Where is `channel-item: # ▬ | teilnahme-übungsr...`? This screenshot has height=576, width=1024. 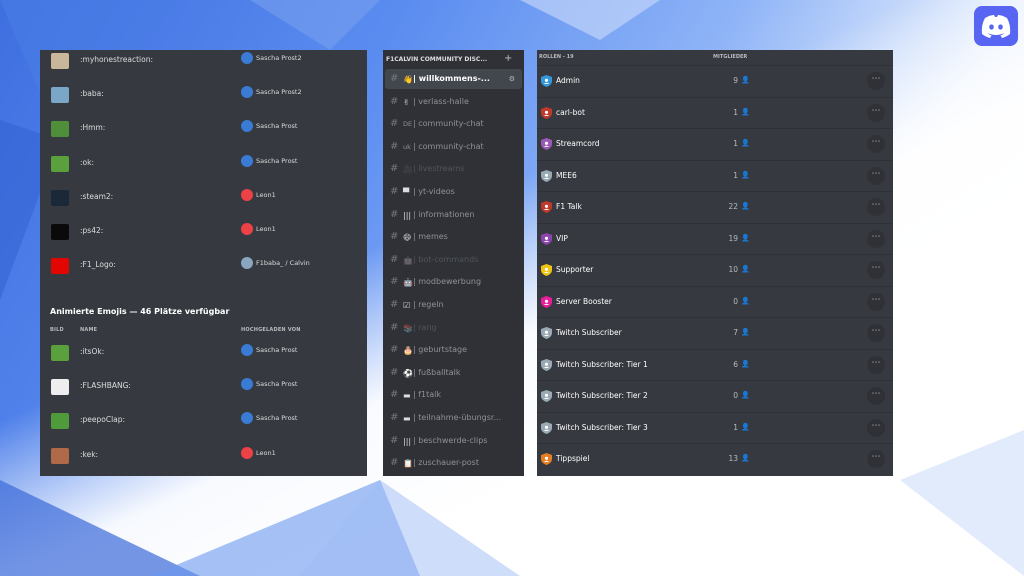 channel-item: # ▬ | teilnahme-übungsr... is located at coordinates (453, 418).